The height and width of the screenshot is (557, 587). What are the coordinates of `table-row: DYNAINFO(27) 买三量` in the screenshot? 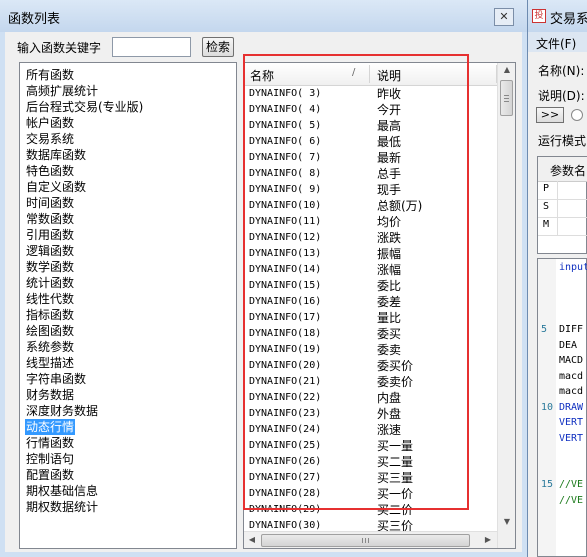 It's located at (370, 478).